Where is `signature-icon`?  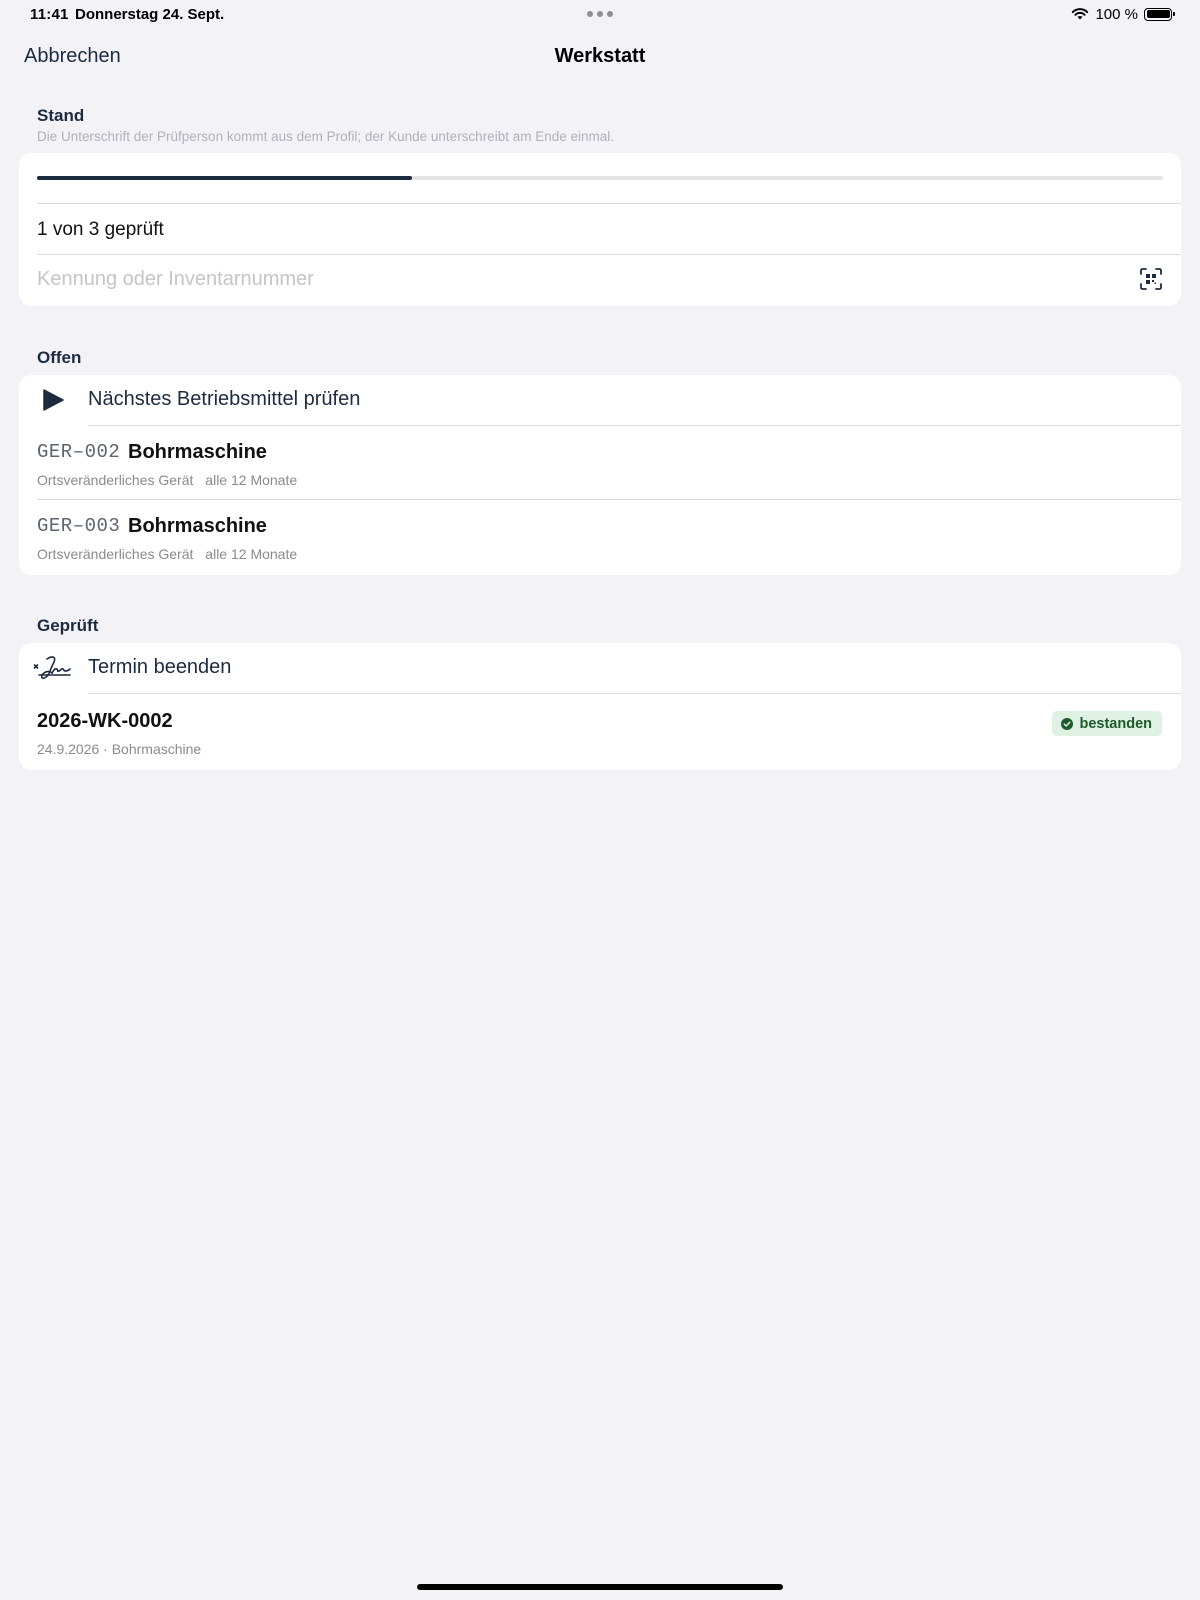
signature-icon is located at coordinates (52, 667).